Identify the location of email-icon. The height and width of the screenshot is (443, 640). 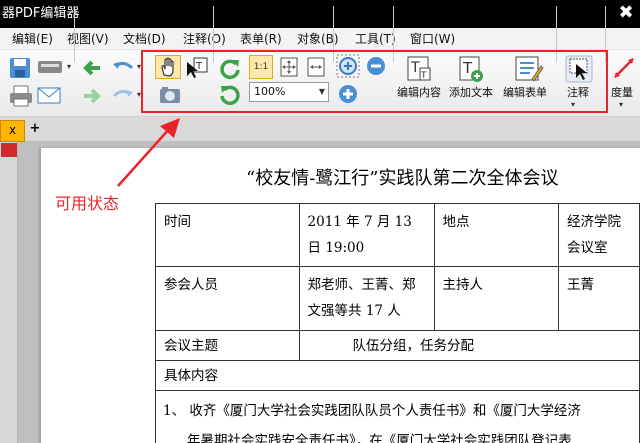
(49, 95).